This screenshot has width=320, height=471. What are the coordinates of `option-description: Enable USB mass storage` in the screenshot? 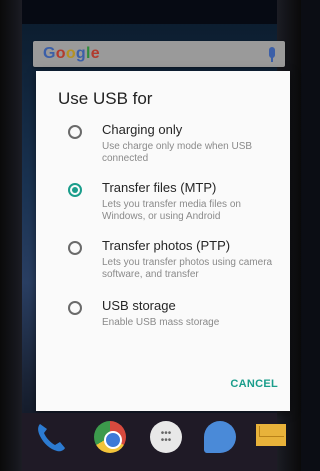 It's located at (161, 322).